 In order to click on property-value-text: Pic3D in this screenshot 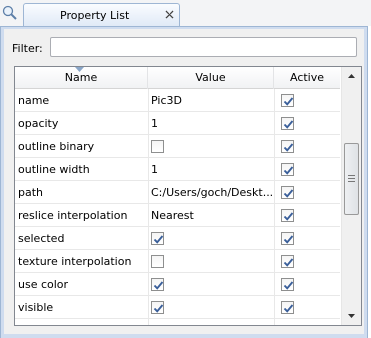, I will do `click(166, 100)`.